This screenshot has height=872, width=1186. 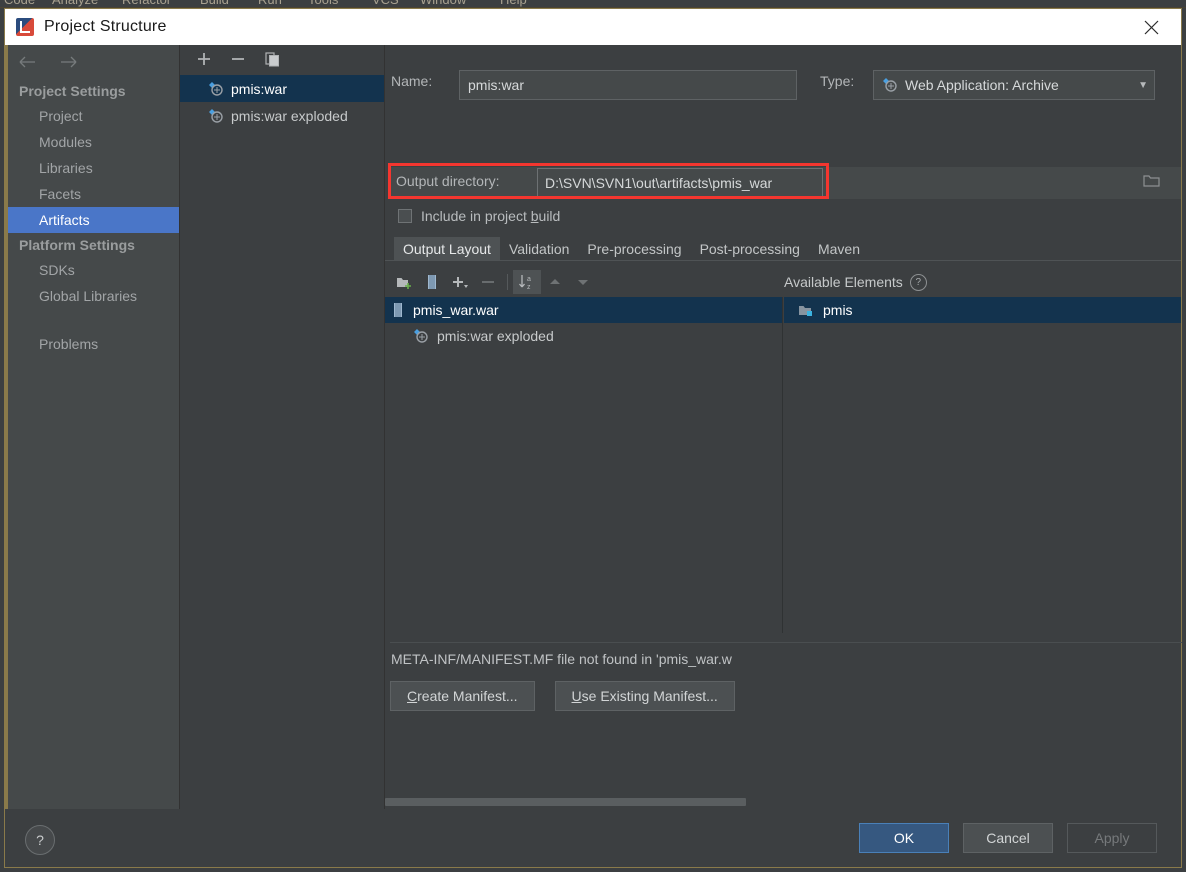 What do you see at coordinates (839, 249) in the screenshot?
I see `tab-maven: Maven` at bounding box center [839, 249].